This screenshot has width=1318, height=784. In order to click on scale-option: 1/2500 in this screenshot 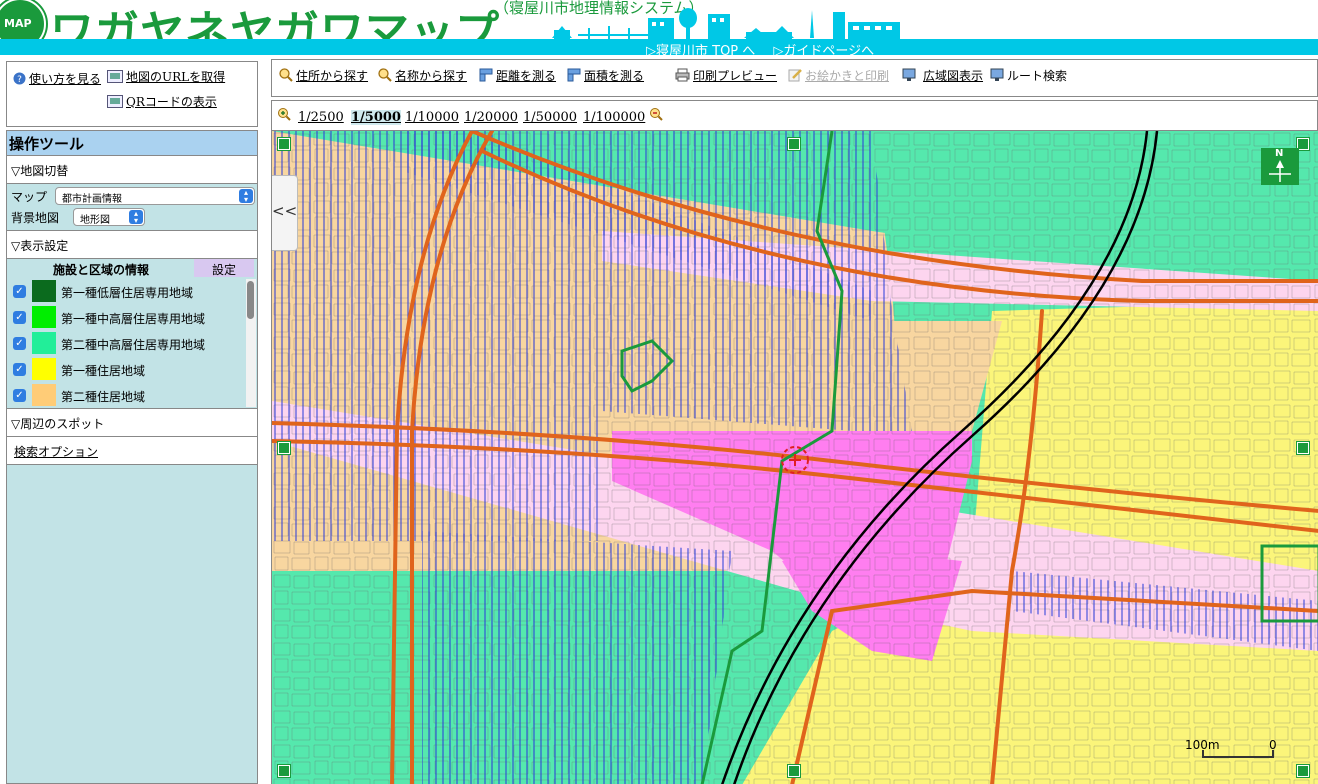, I will do `click(321, 117)`.